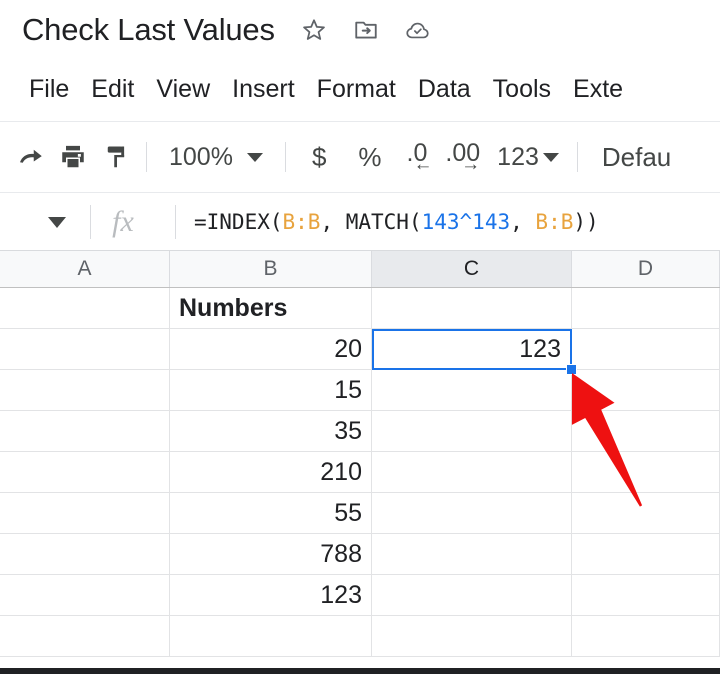  What do you see at coordinates (356, 89) in the screenshot?
I see `menu-item-format: Format` at bounding box center [356, 89].